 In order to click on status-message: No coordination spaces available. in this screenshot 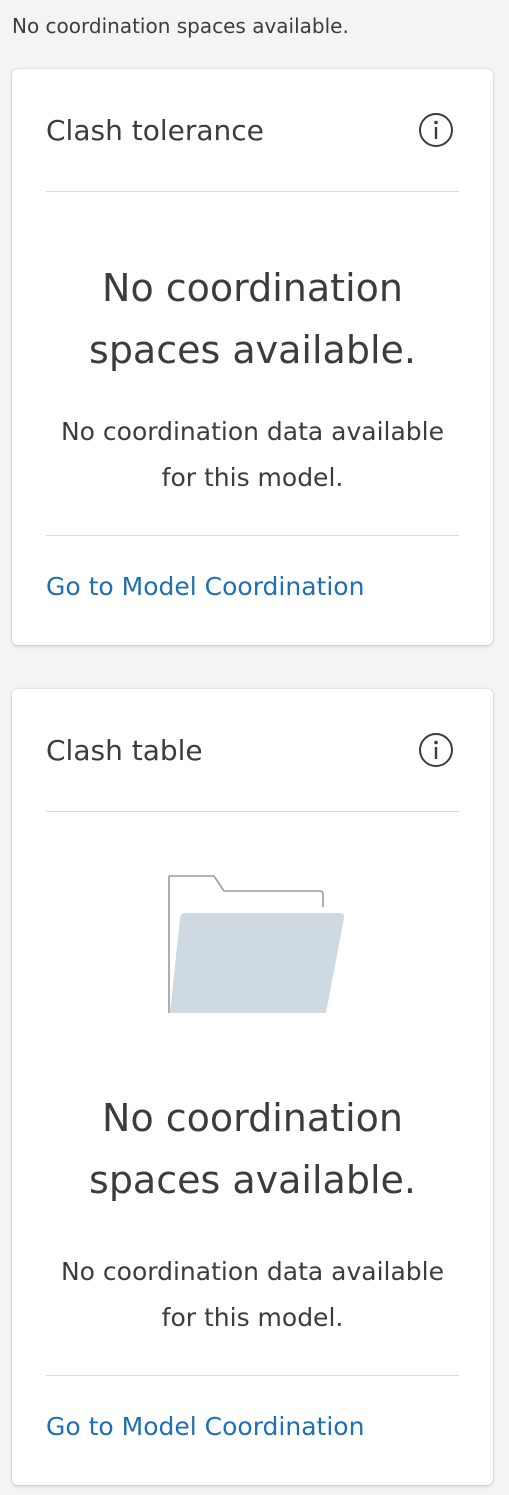, I will do `click(180, 26)`.